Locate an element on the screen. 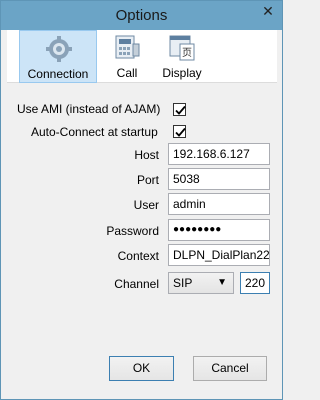 This screenshot has width=320, height=400. channel-number-input: 220 is located at coordinates (255, 283).